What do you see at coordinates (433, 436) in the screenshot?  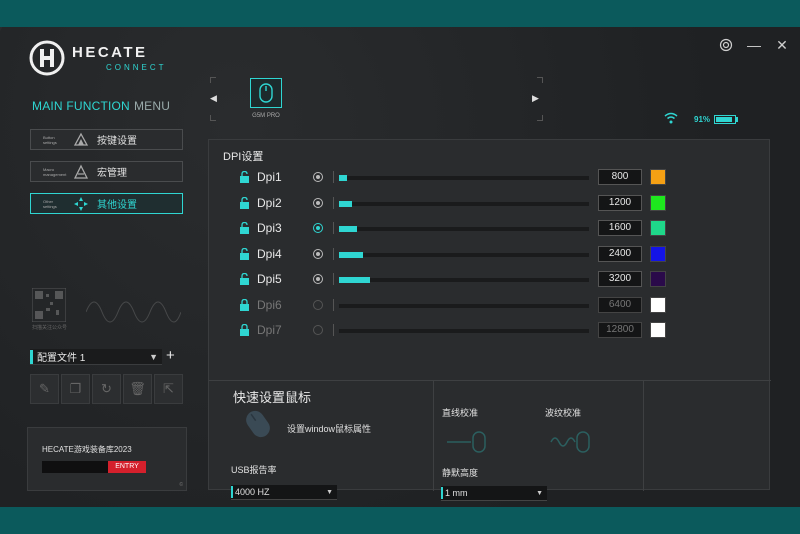 I see `column-divider` at bounding box center [433, 436].